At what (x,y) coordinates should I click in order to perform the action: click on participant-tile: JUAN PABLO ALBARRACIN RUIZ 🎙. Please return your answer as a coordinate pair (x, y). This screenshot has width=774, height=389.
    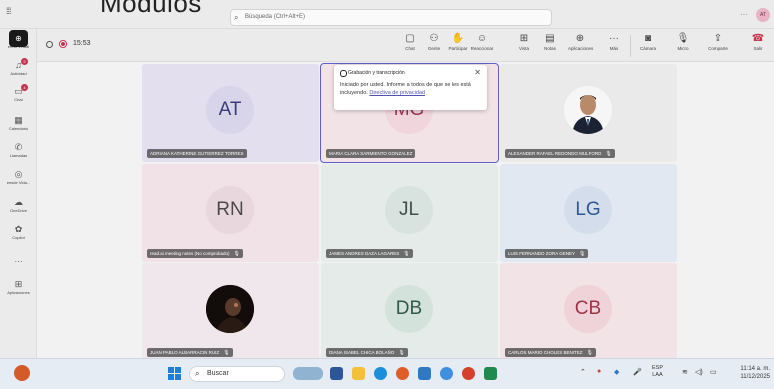
    Looking at the image, I should click on (230, 312).